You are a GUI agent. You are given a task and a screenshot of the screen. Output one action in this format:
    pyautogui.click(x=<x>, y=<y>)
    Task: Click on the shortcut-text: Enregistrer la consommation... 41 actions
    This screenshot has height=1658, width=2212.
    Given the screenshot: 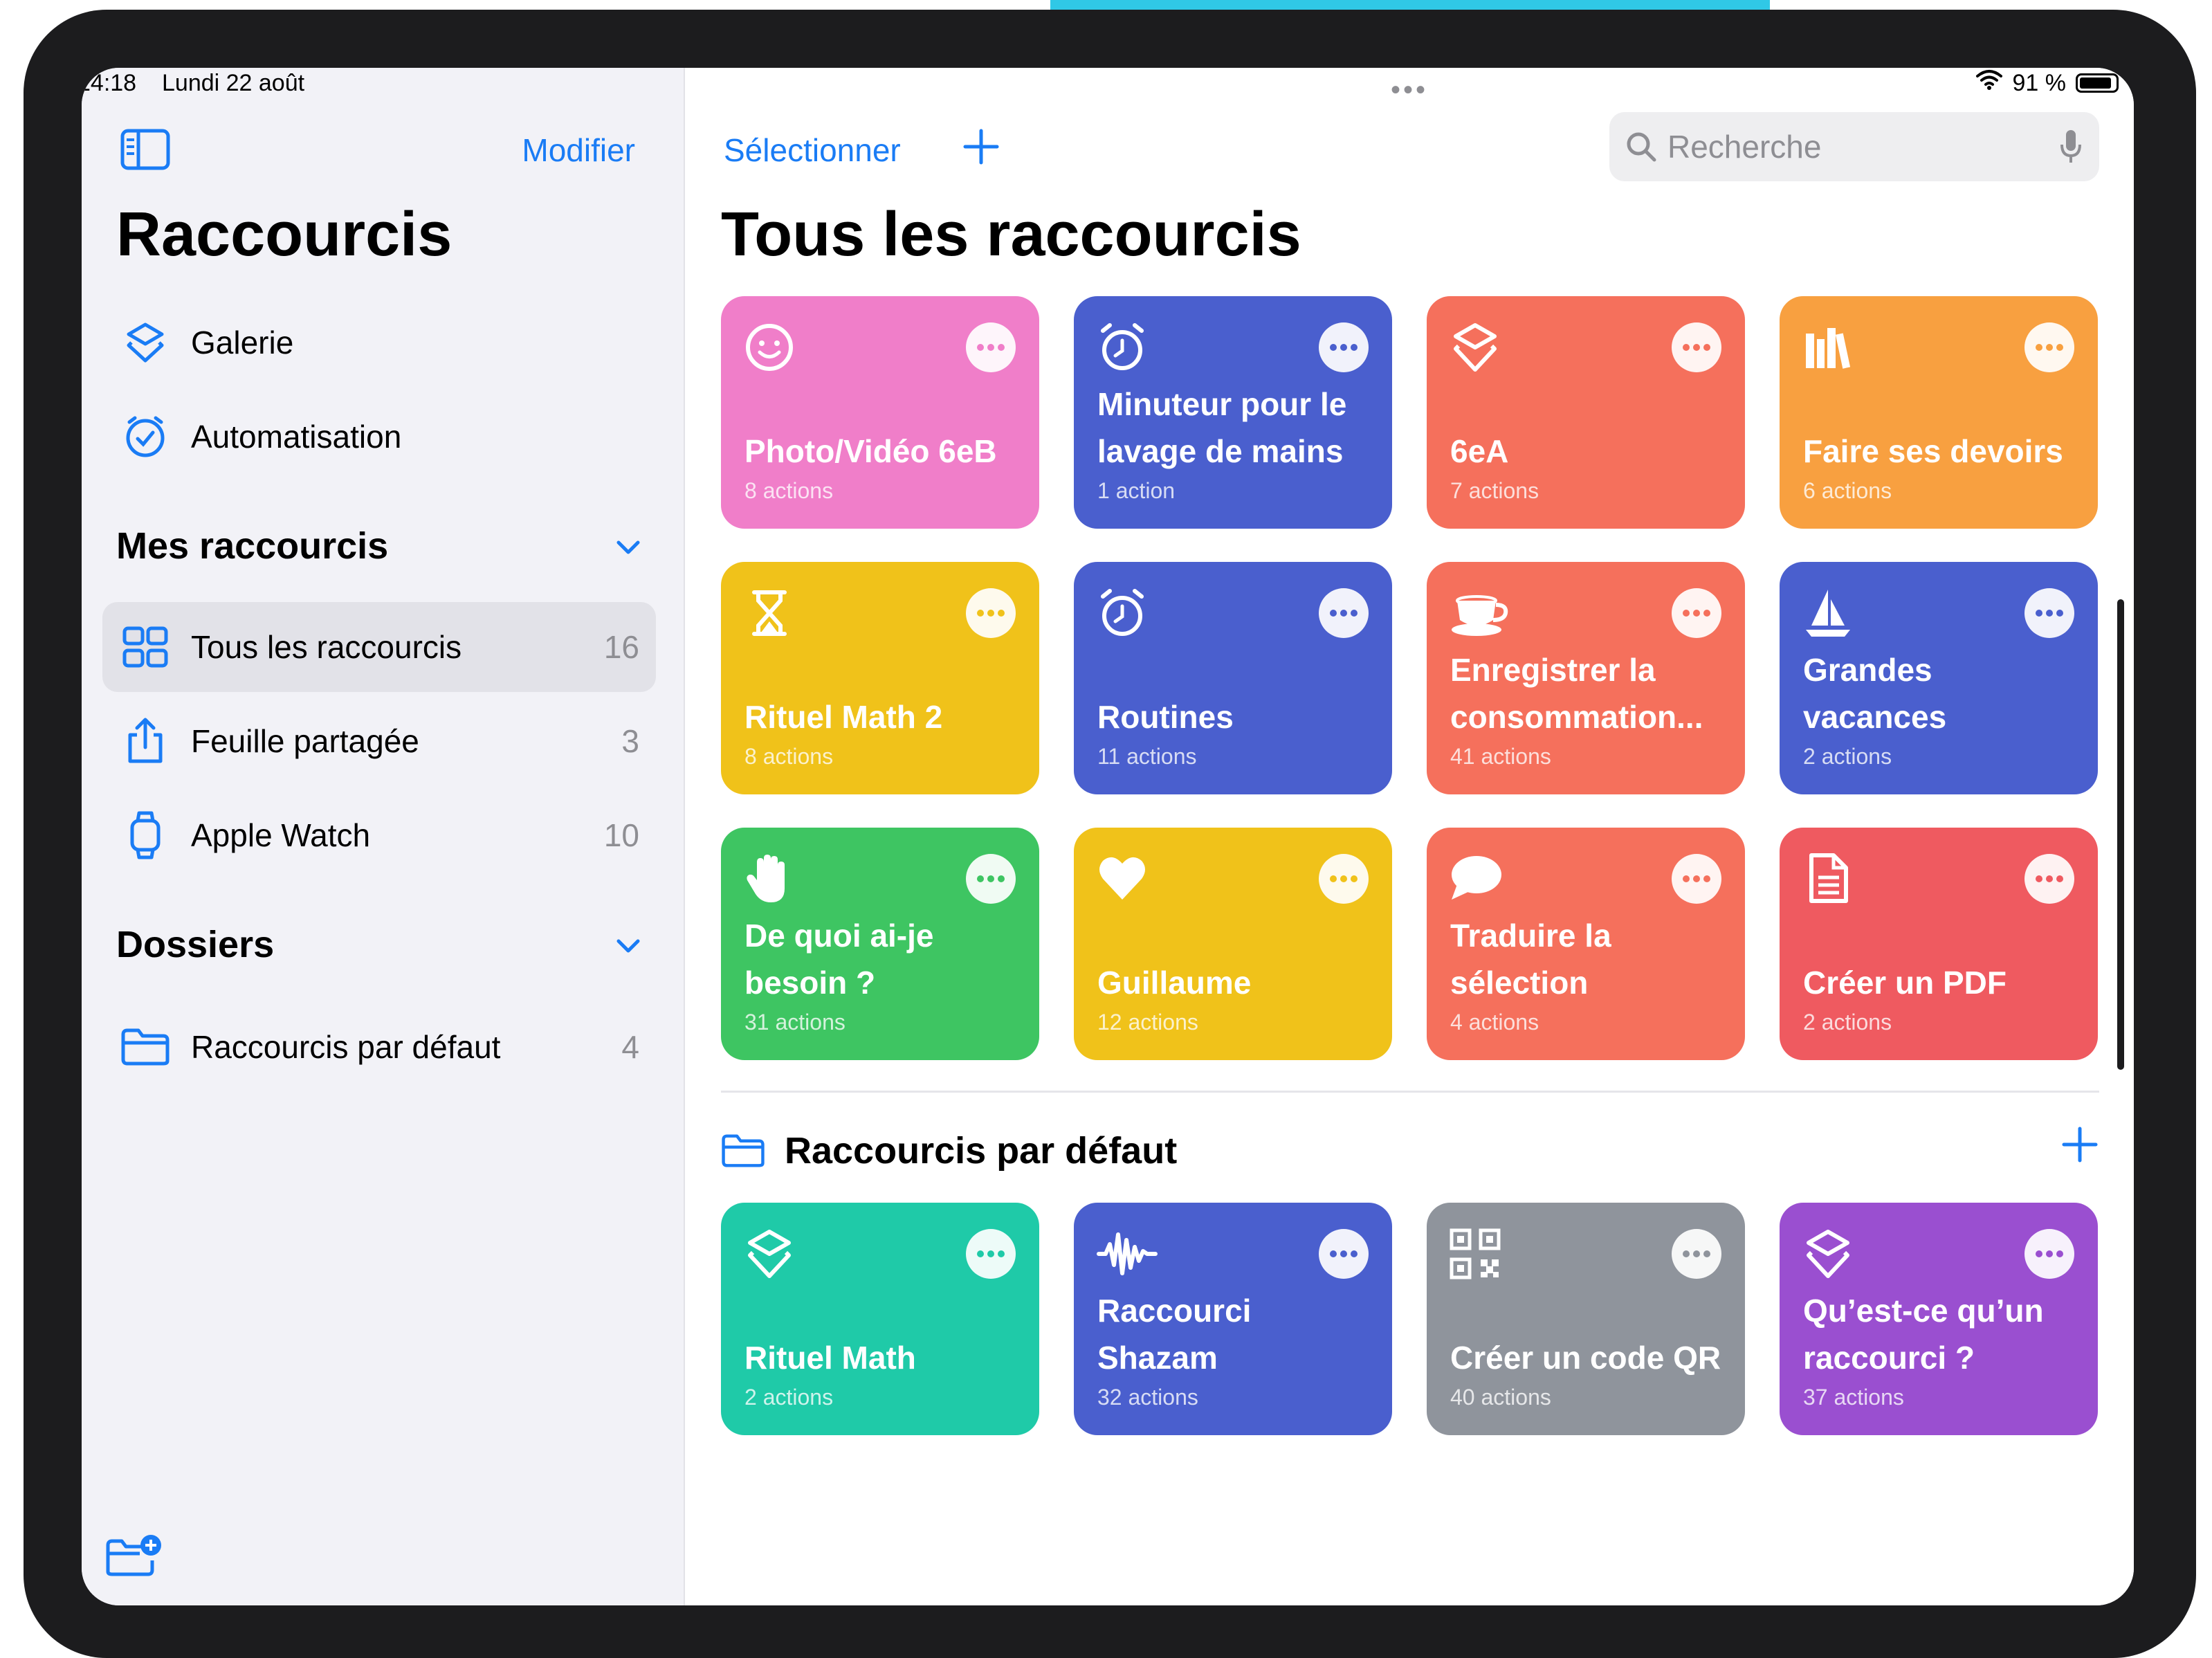 What is the action you would take?
    pyautogui.click(x=1587, y=707)
    